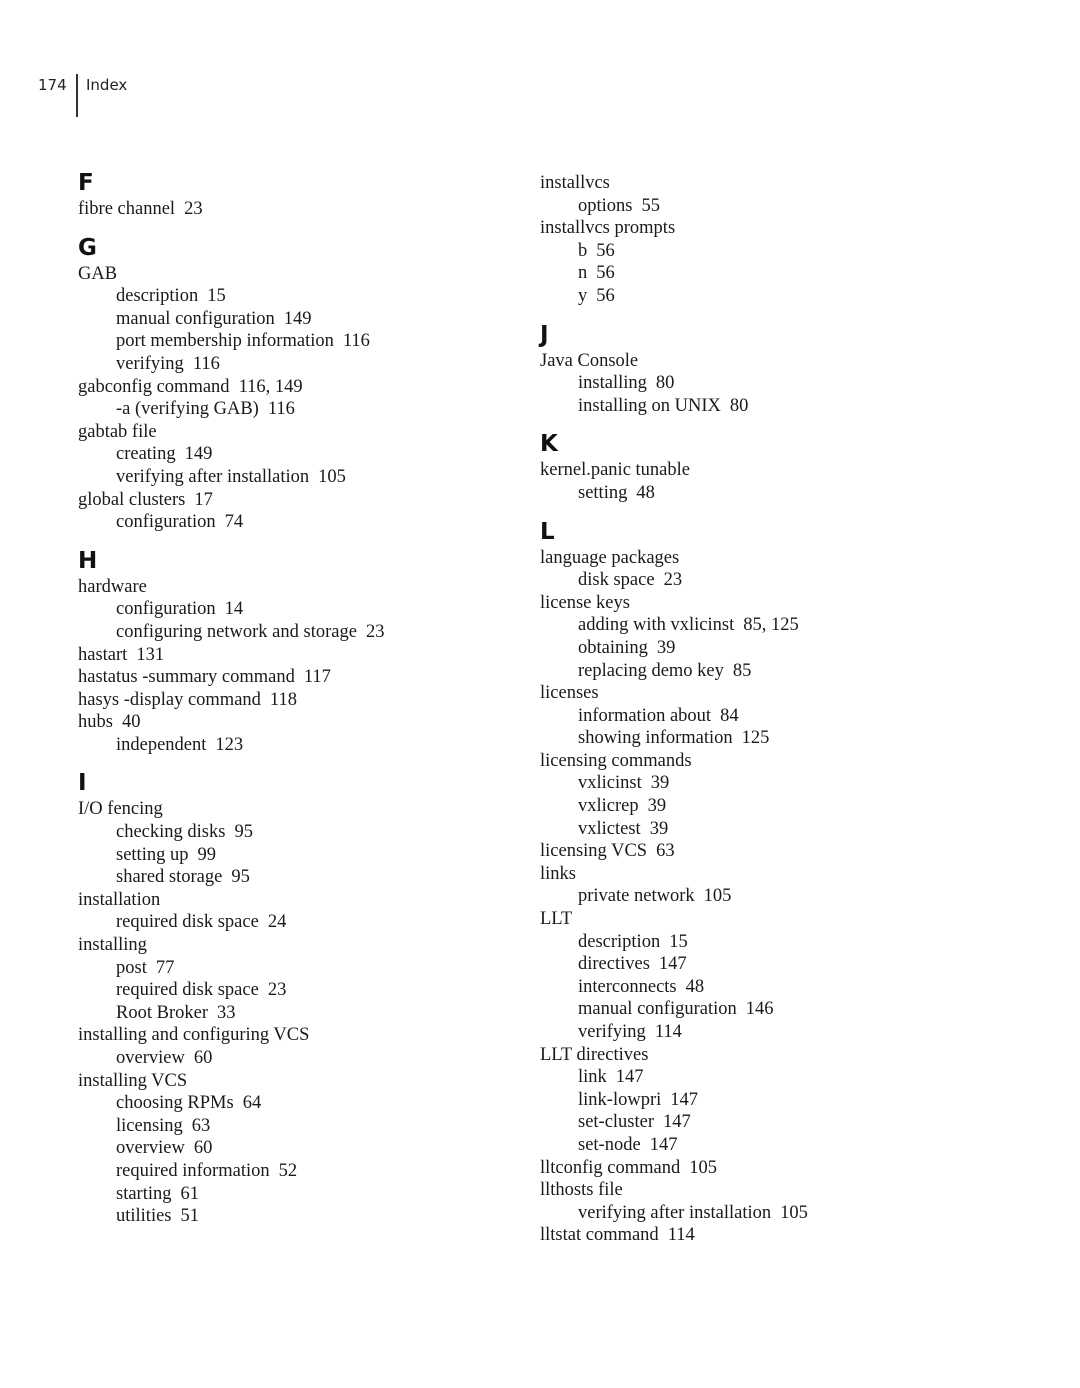 This screenshot has width=1080, height=1388. What do you see at coordinates (112, 945) in the screenshot?
I see `entry-term: installing` at bounding box center [112, 945].